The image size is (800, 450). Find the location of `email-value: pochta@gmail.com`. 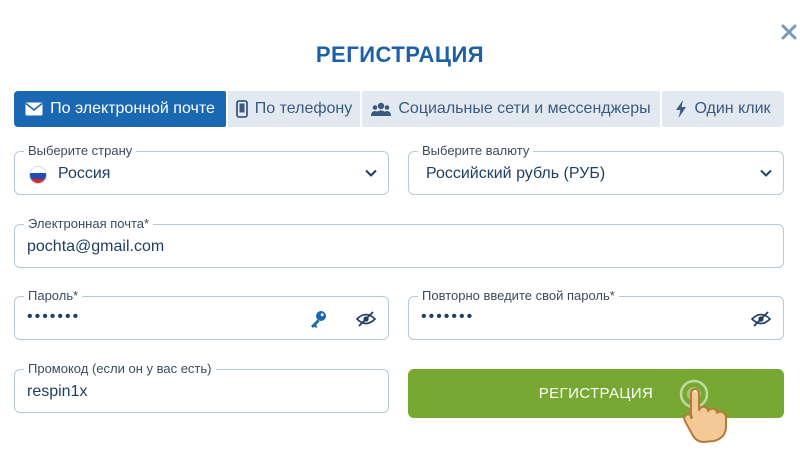

email-value: pochta@gmail.com is located at coordinates (96, 246).